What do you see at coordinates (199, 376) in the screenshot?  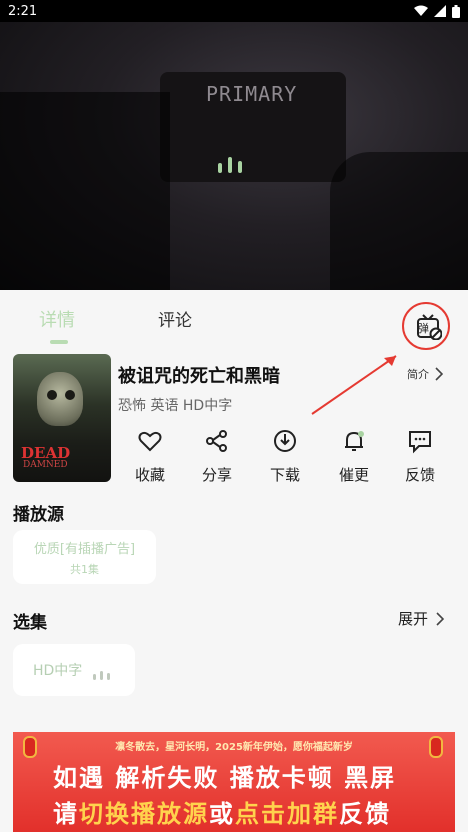 I see `movie-title: 被诅咒的死亡和黑暗` at bounding box center [199, 376].